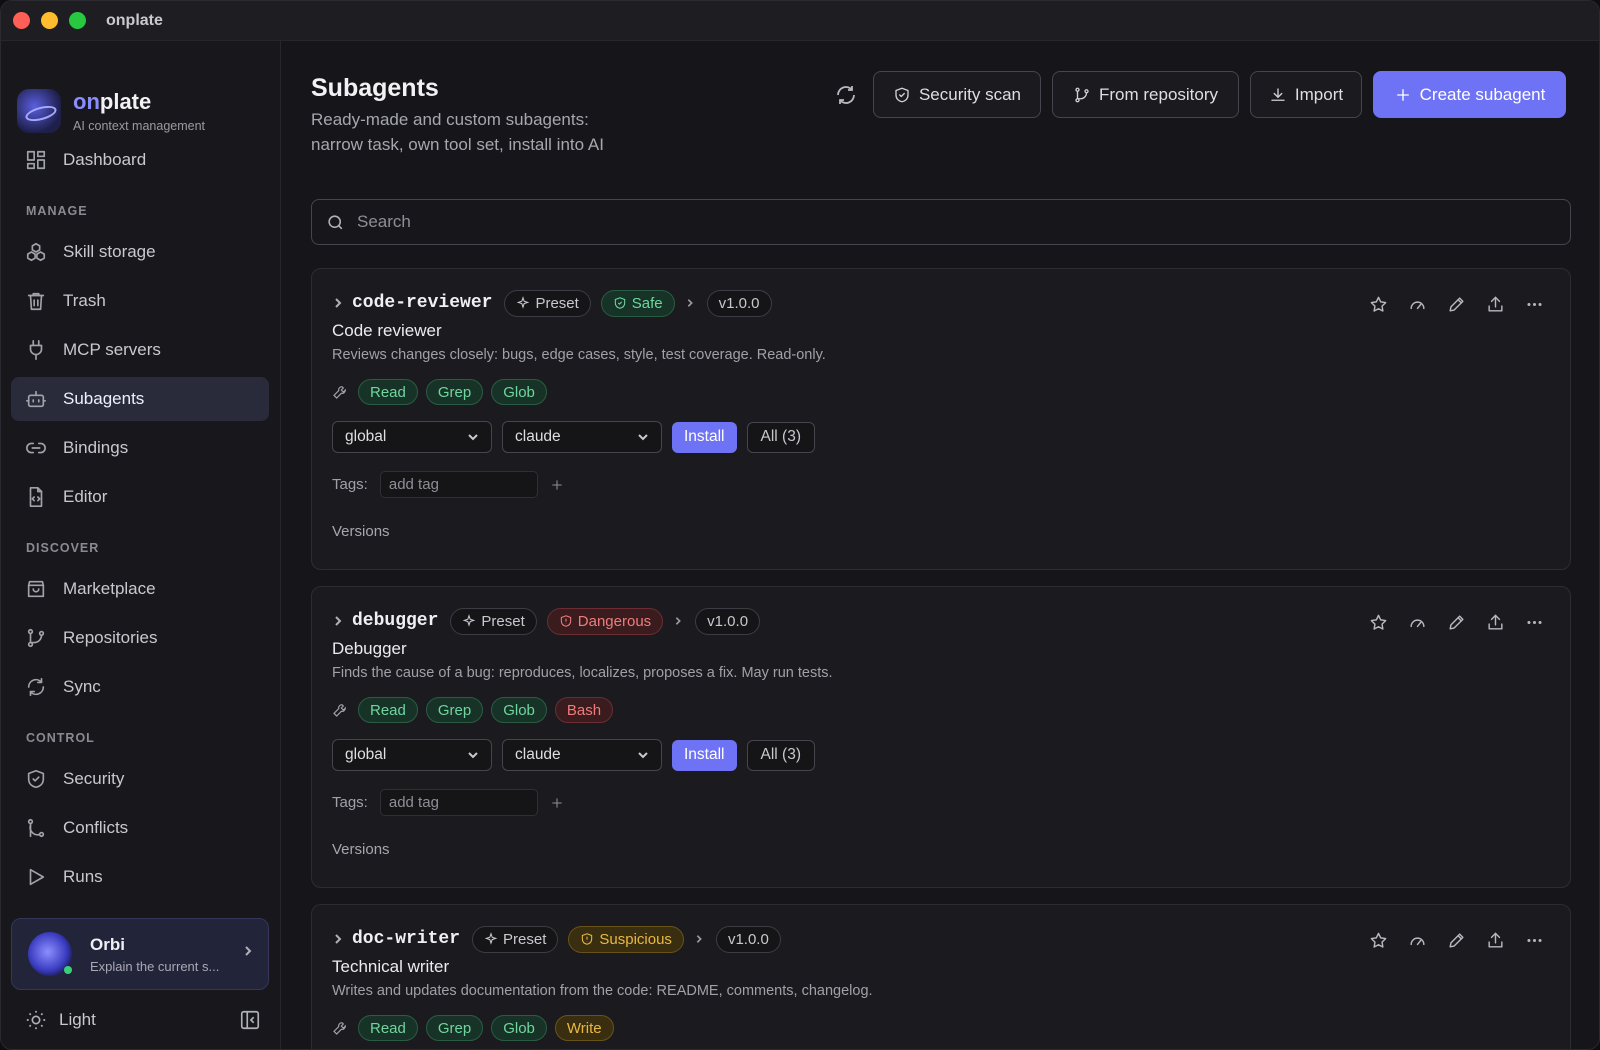 The image size is (1600, 1050). I want to click on bot-icon, so click(36, 399).